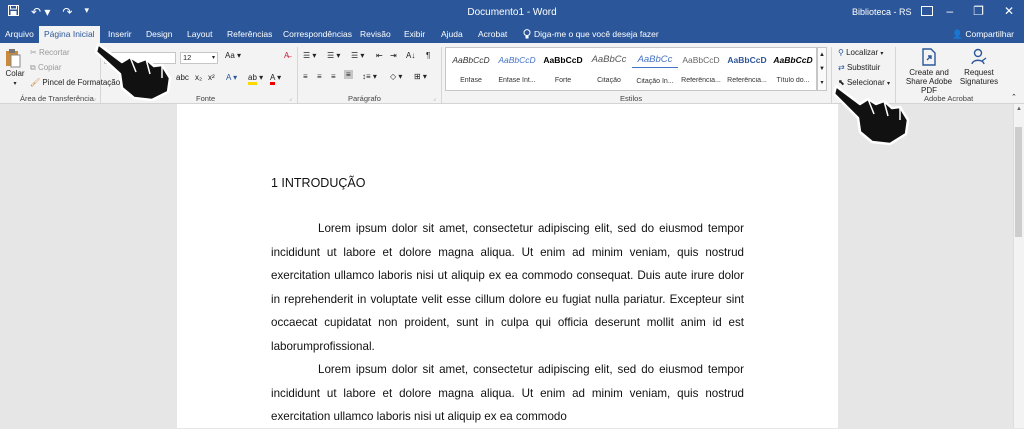 The height and width of the screenshot is (429, 1024). Describe the element at coordinates (957, 34) in the screenshot. I see `person-icon: 👤` at that location.